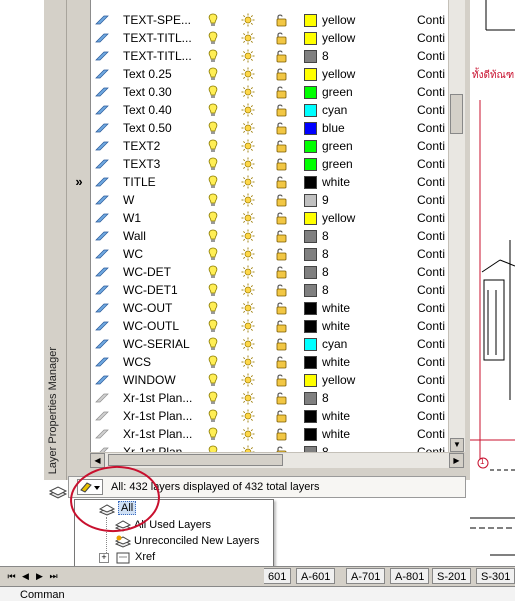  I want to click on color-name: blue, so click(333, 128).